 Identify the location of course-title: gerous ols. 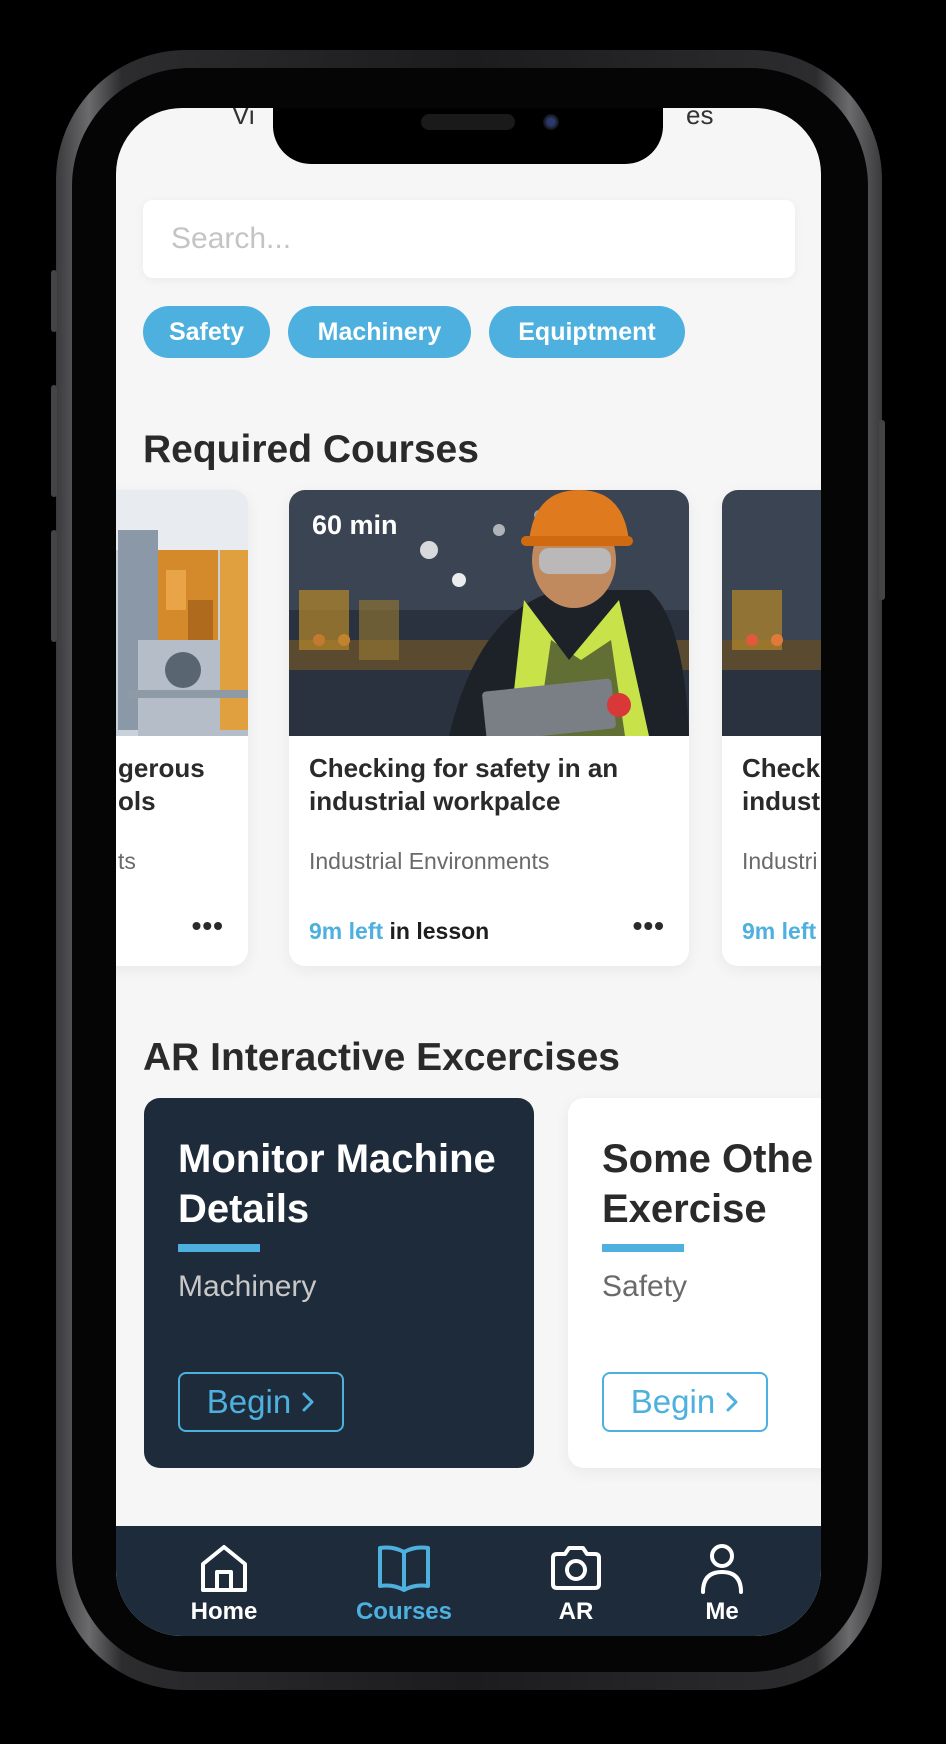
(161, 784).